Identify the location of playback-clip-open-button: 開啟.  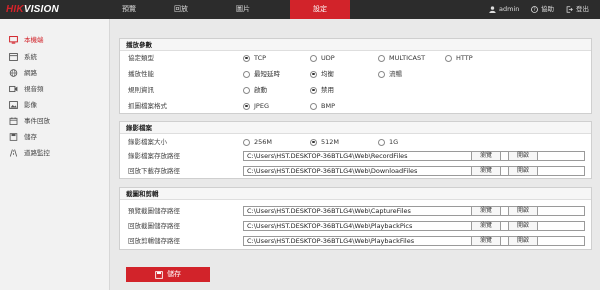
(523, 241).